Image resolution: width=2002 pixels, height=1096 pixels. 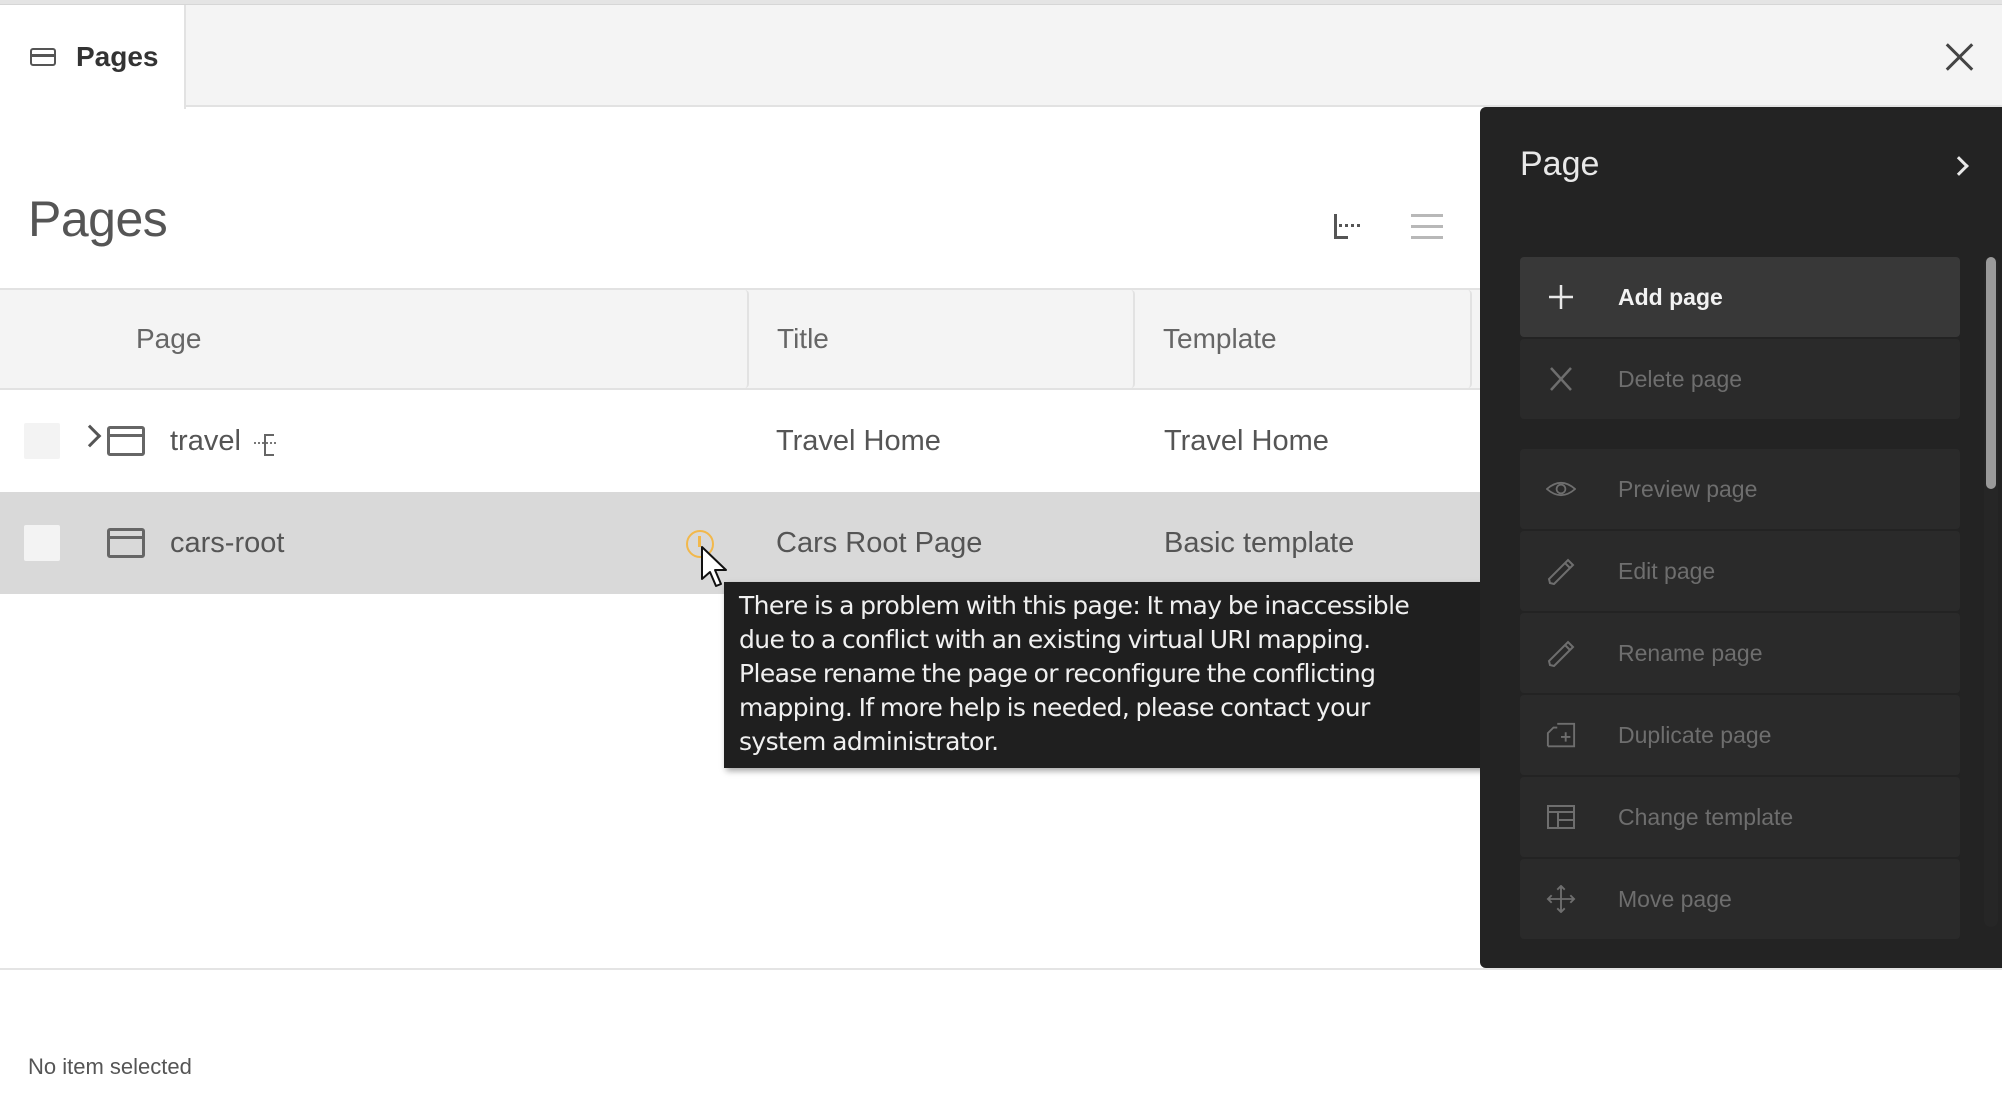 I want to click on tab-pages: Pages, so click(x=93, y=57).